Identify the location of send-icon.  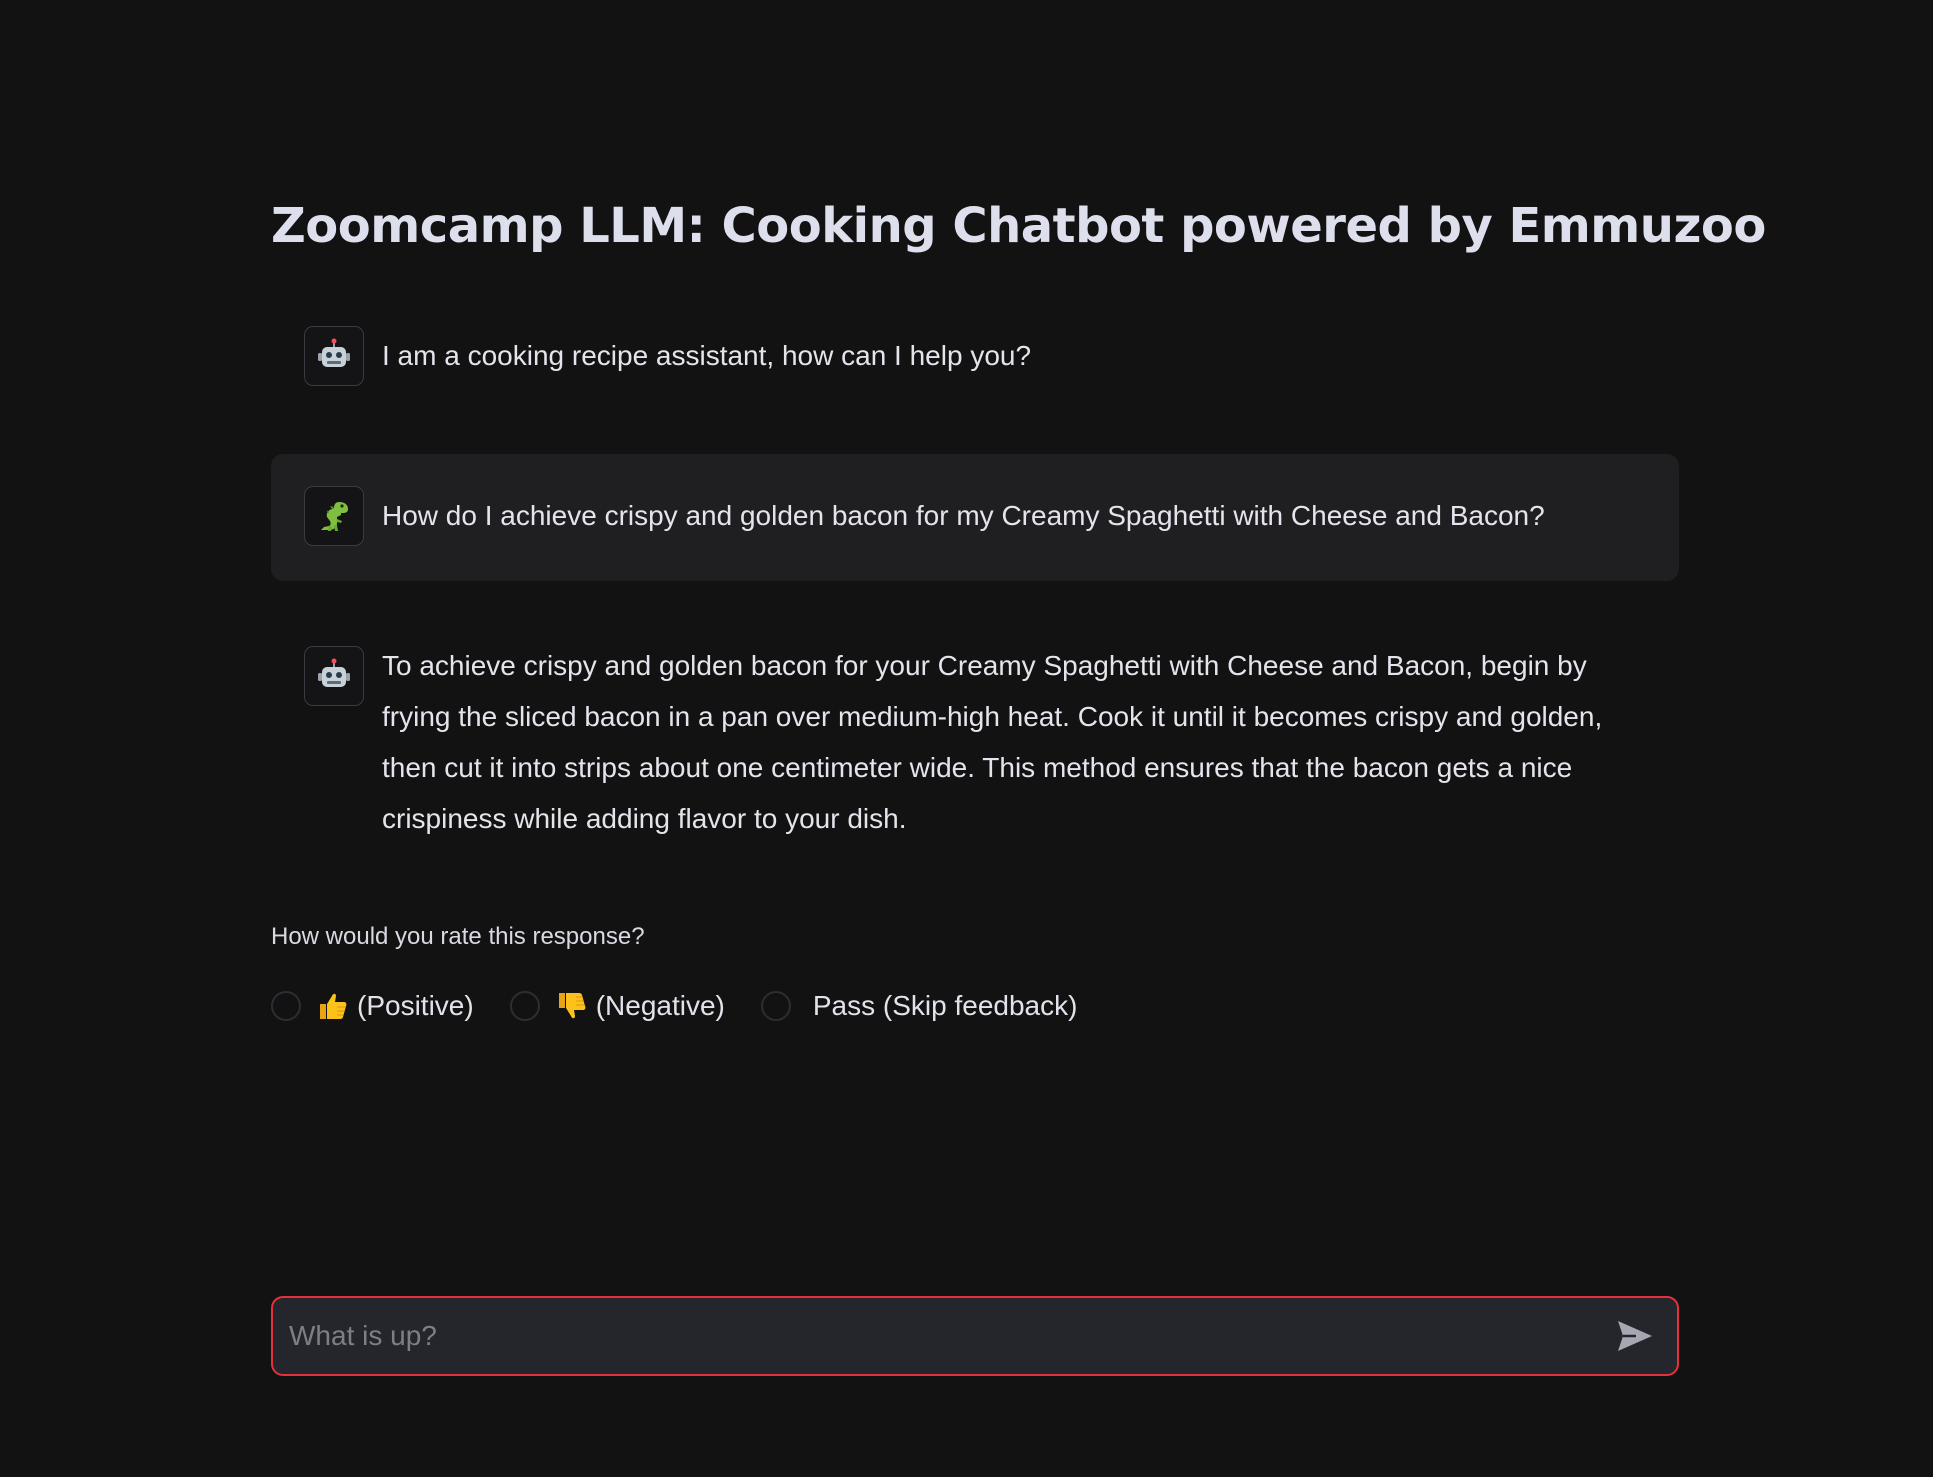
(1635, 1336).